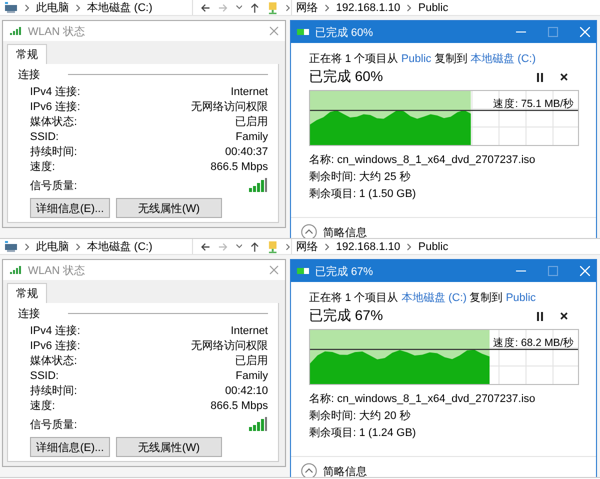 Image resolution: width=600 pixels, height=479 pixels. Describe the element at coordinates (303, 271) in the screenshot. I see `progress-icon` at that location.